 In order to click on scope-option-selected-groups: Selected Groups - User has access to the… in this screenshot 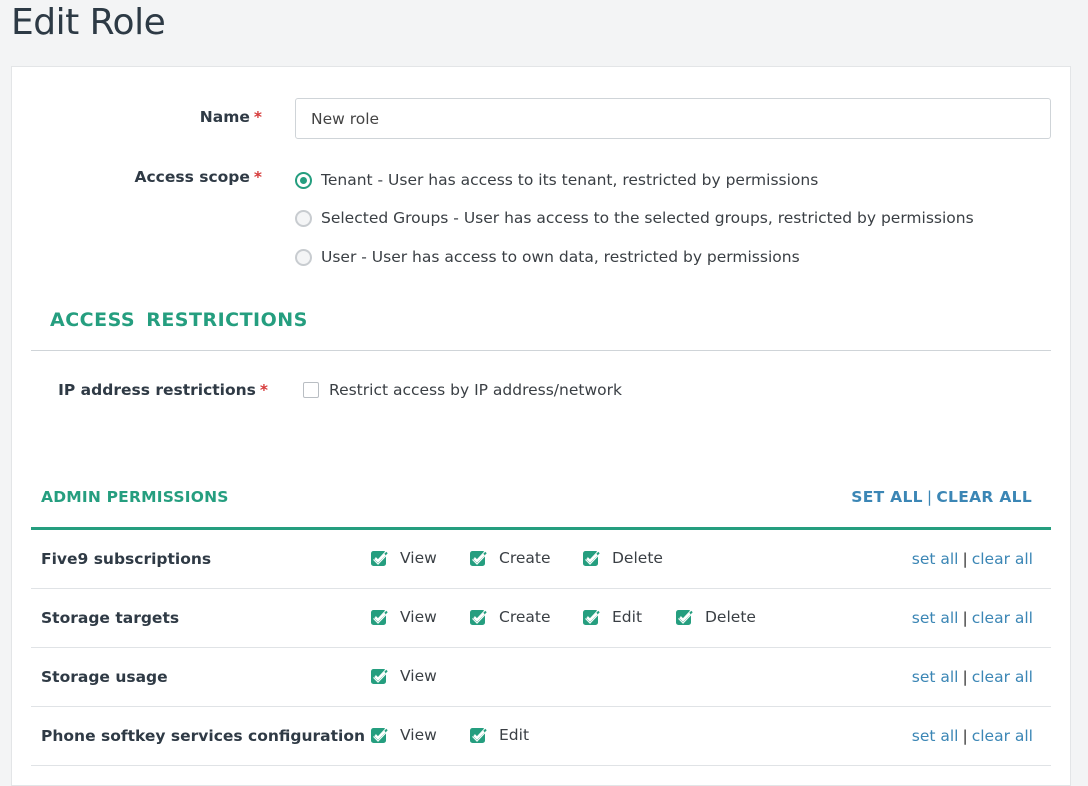, I will do `click(634, 218)`.